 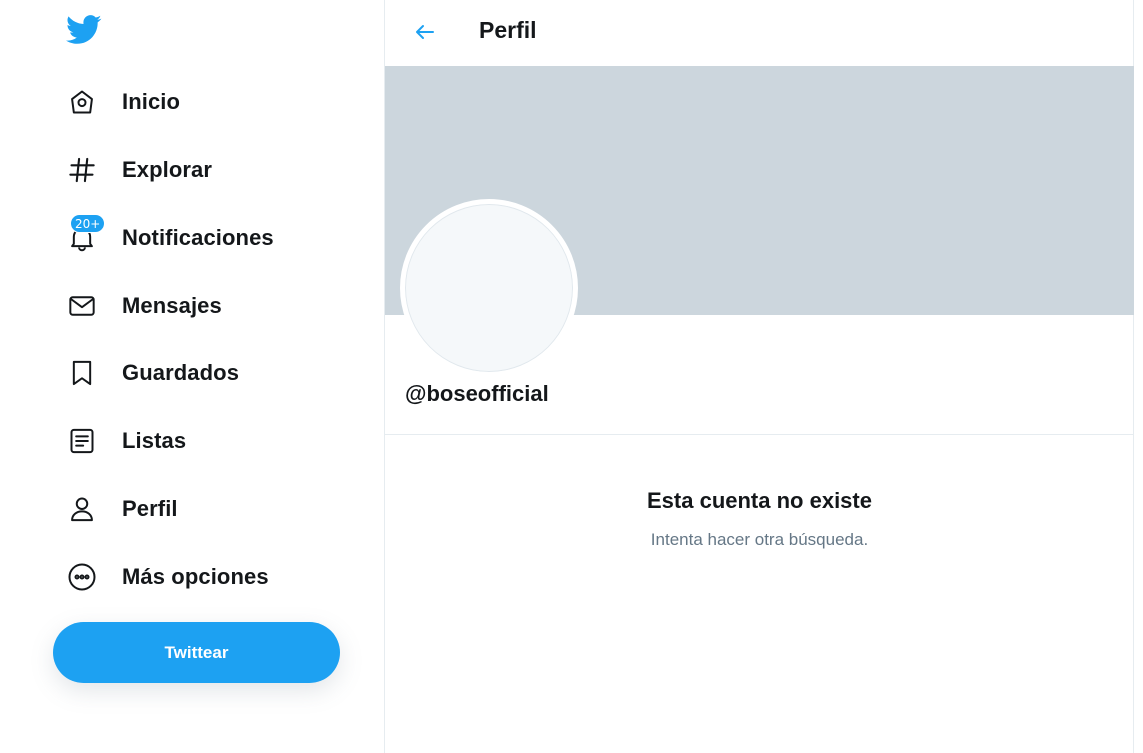 What do you see at coordinates (82, 577) in the screenshot?
I see `more-circle-icon` at bounding box center [82, 577].